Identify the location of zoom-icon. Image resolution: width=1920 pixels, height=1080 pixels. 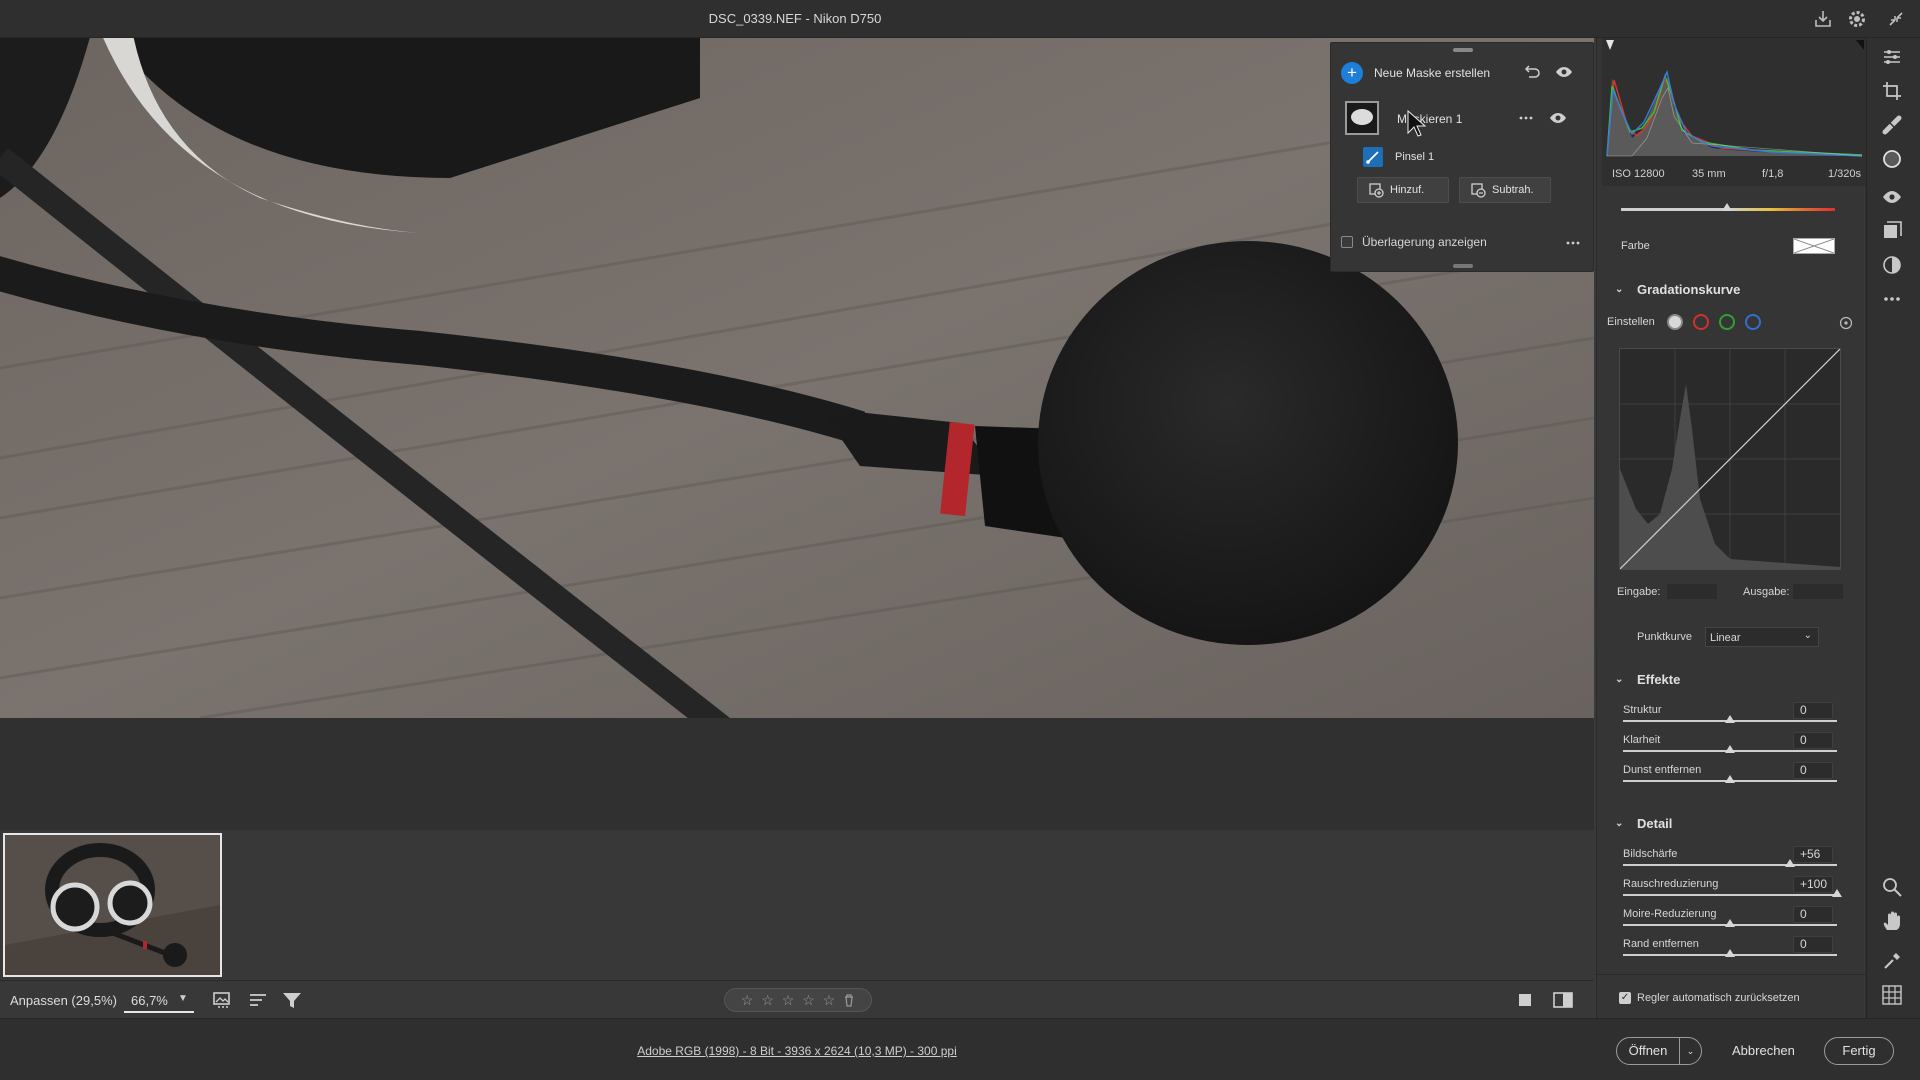
(1892, 887).